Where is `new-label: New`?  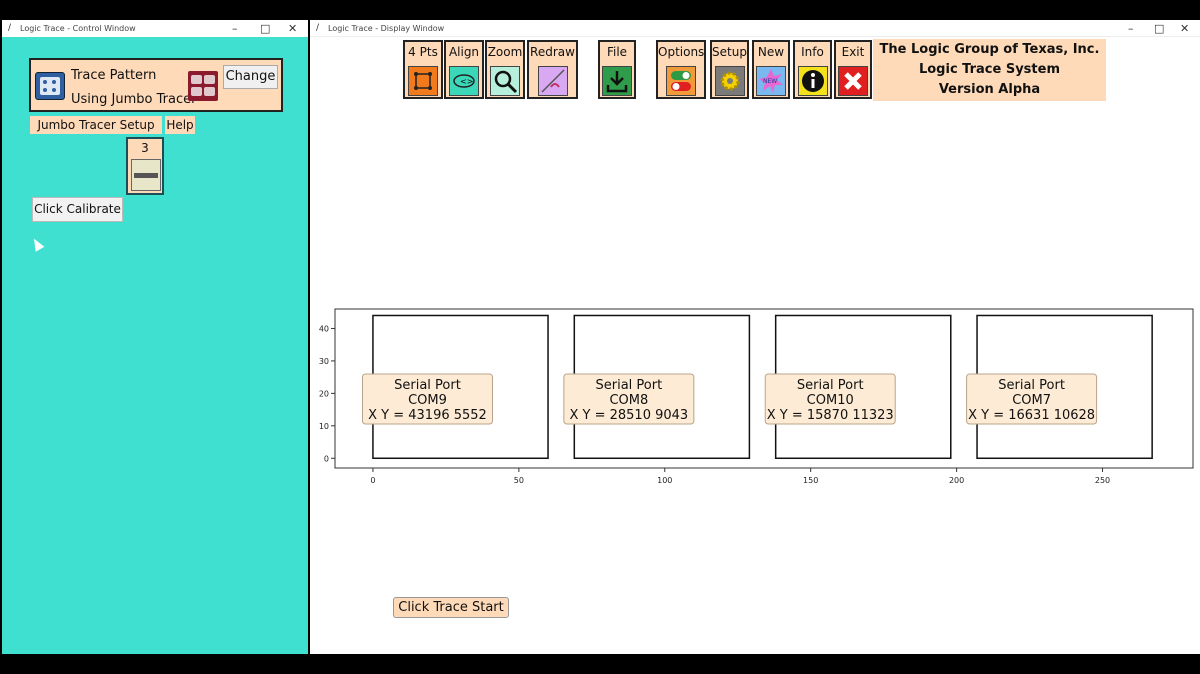 new-label: New is located at coordinates (771, 52).